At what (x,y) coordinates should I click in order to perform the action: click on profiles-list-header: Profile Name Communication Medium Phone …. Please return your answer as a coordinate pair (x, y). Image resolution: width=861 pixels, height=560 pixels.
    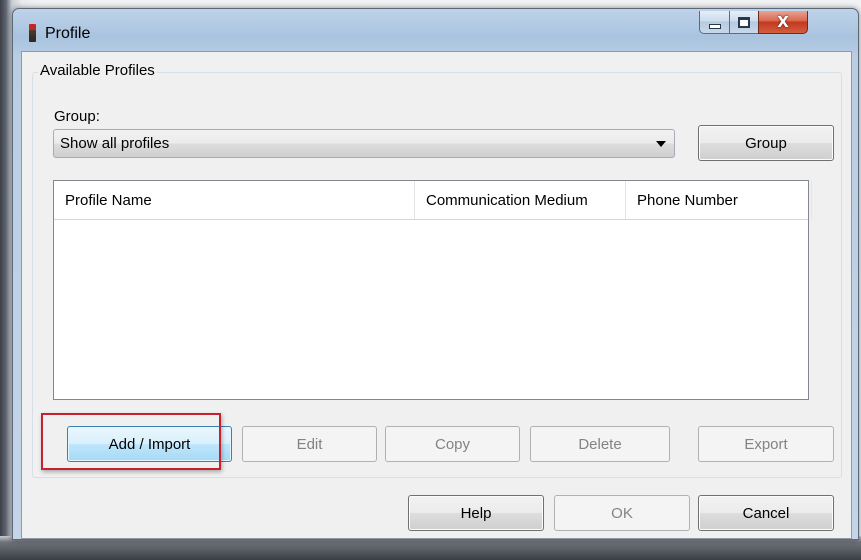
    Looking at the image, I should click on (433, 200).